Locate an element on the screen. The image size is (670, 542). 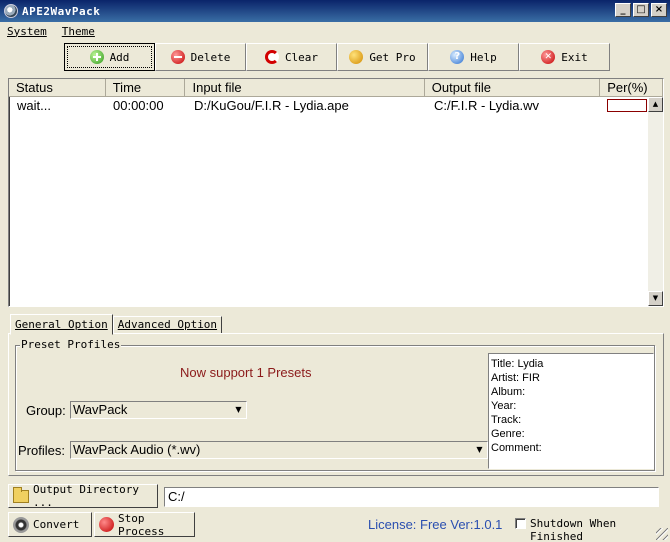
help-button: ? Help is located at coordinates (473, 57).